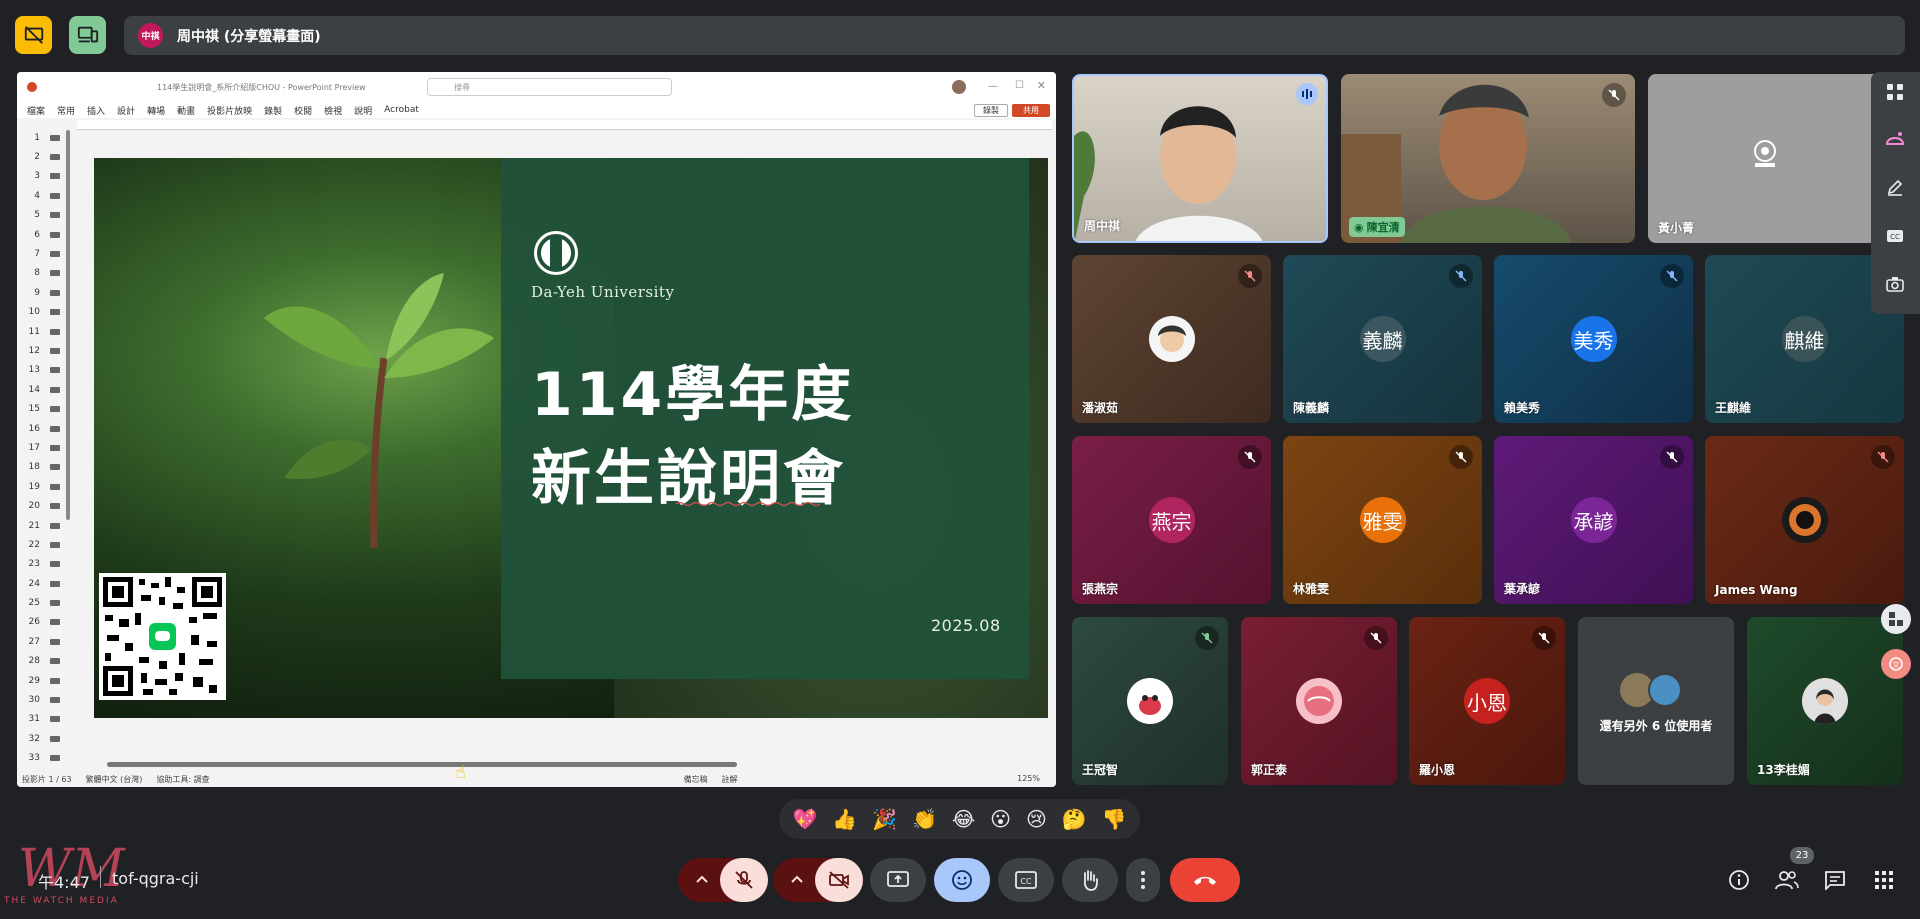  What do you see at coordinates (1000, 819) in the screenshot?
I see `reaction-surprised: 😮` at bounding box center [1000, 819].